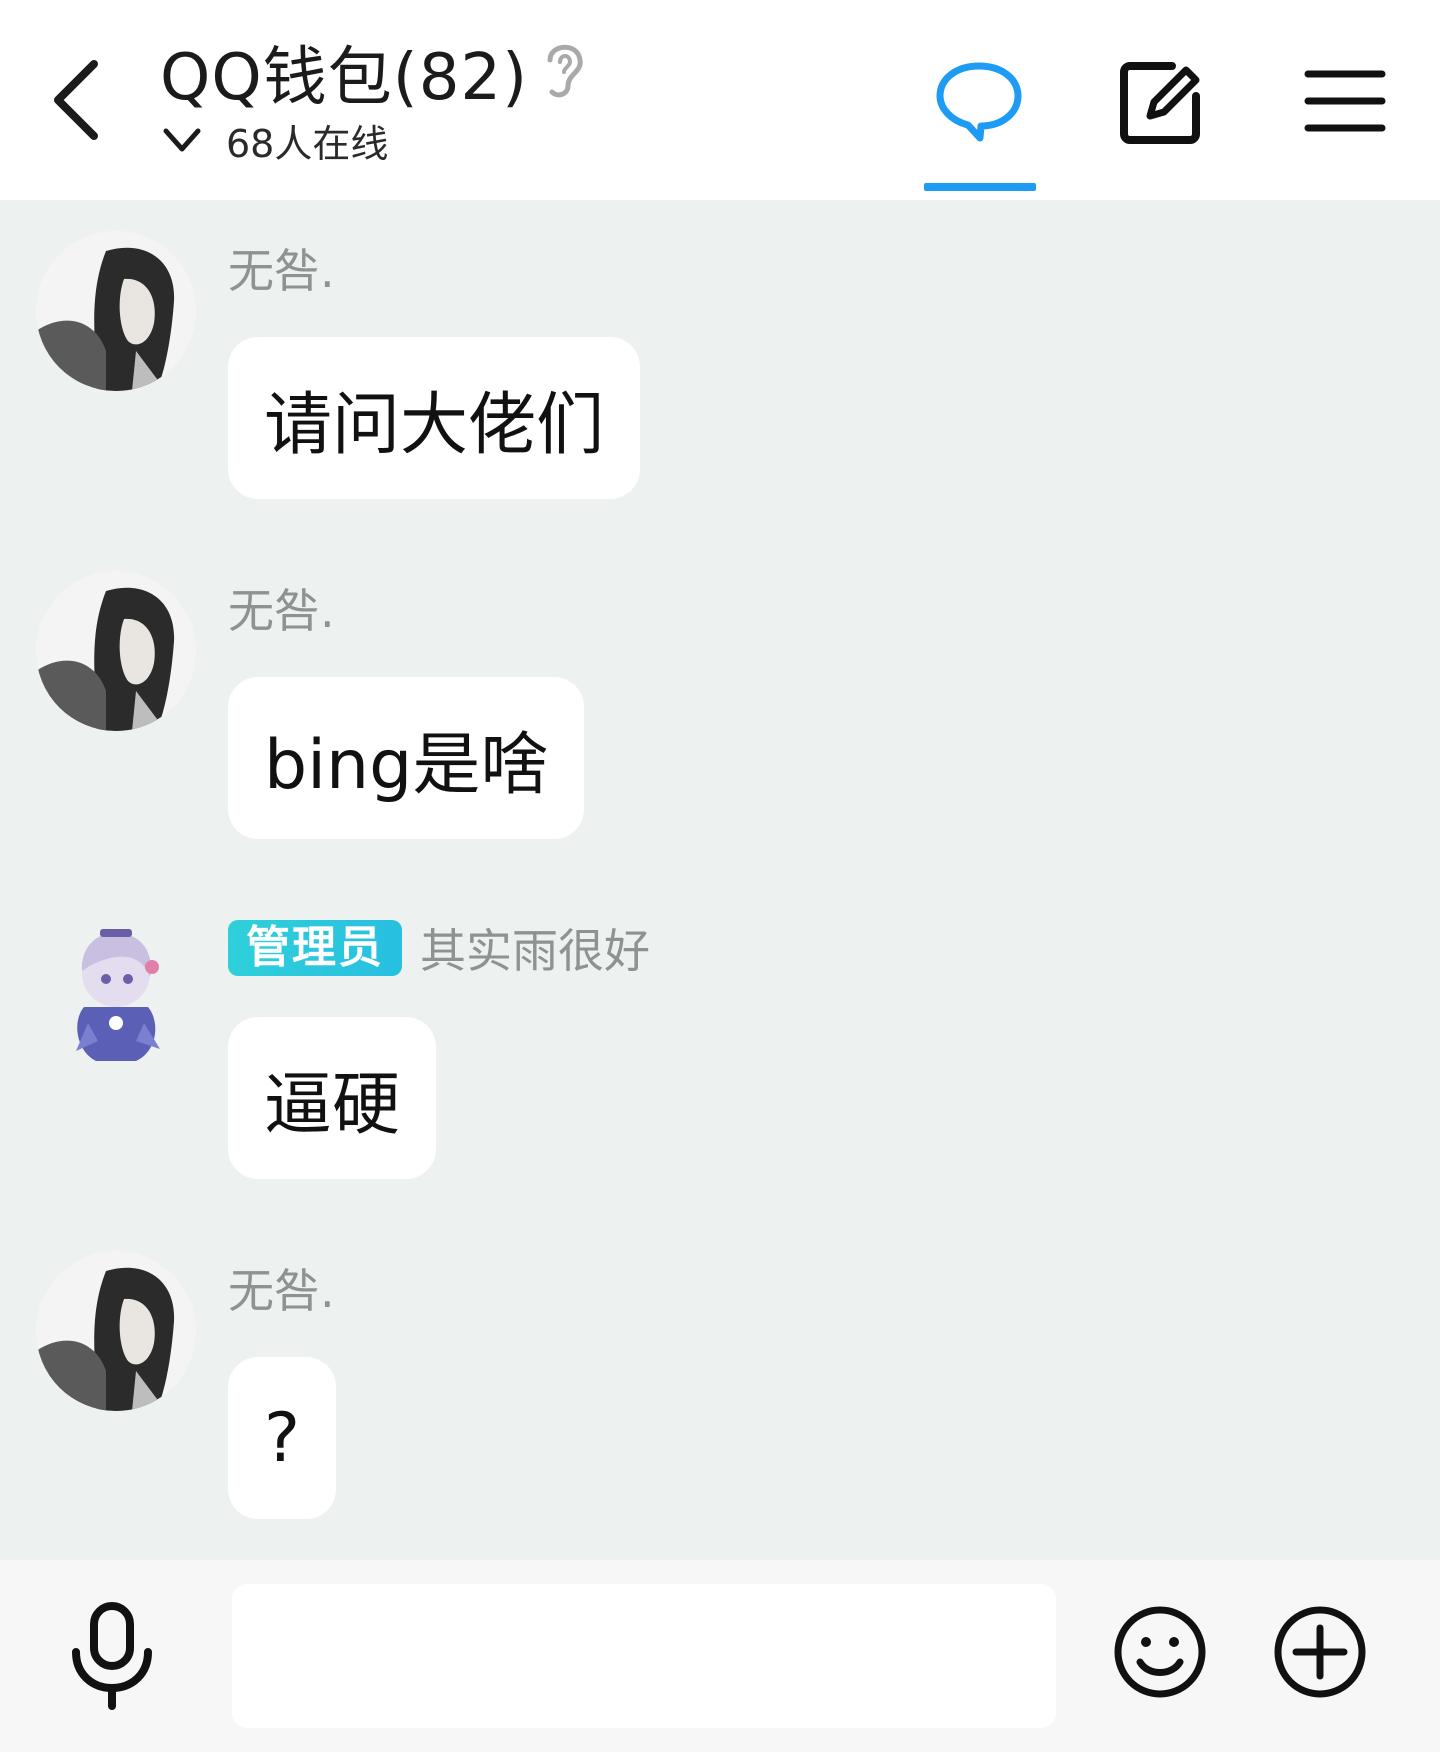 The height and width of the screenshot is (1752, 1440). What do you see at coordinates (434, 418) in the screenshot?
I see `message-bubble: 请问大佬们` at bounding box center [434, 418].